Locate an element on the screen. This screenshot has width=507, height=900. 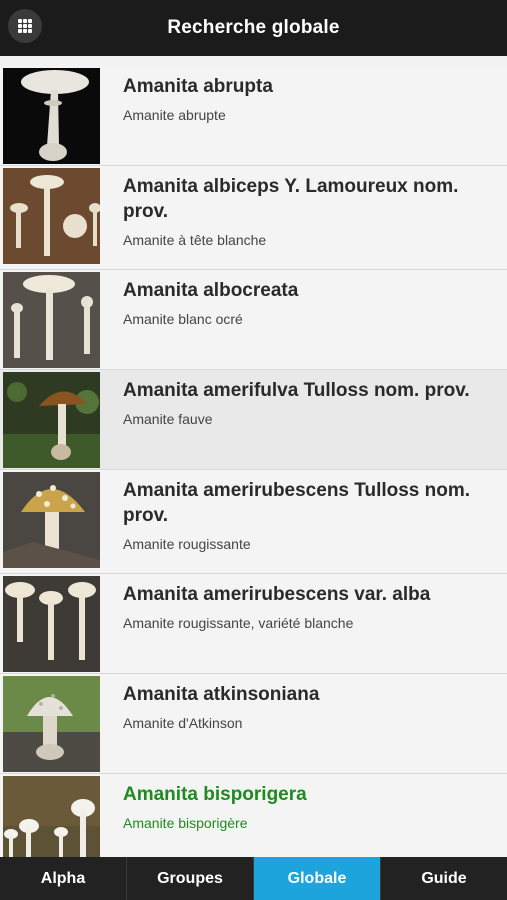
common-name: Amanite fauve is located at coordinates (168, 419).